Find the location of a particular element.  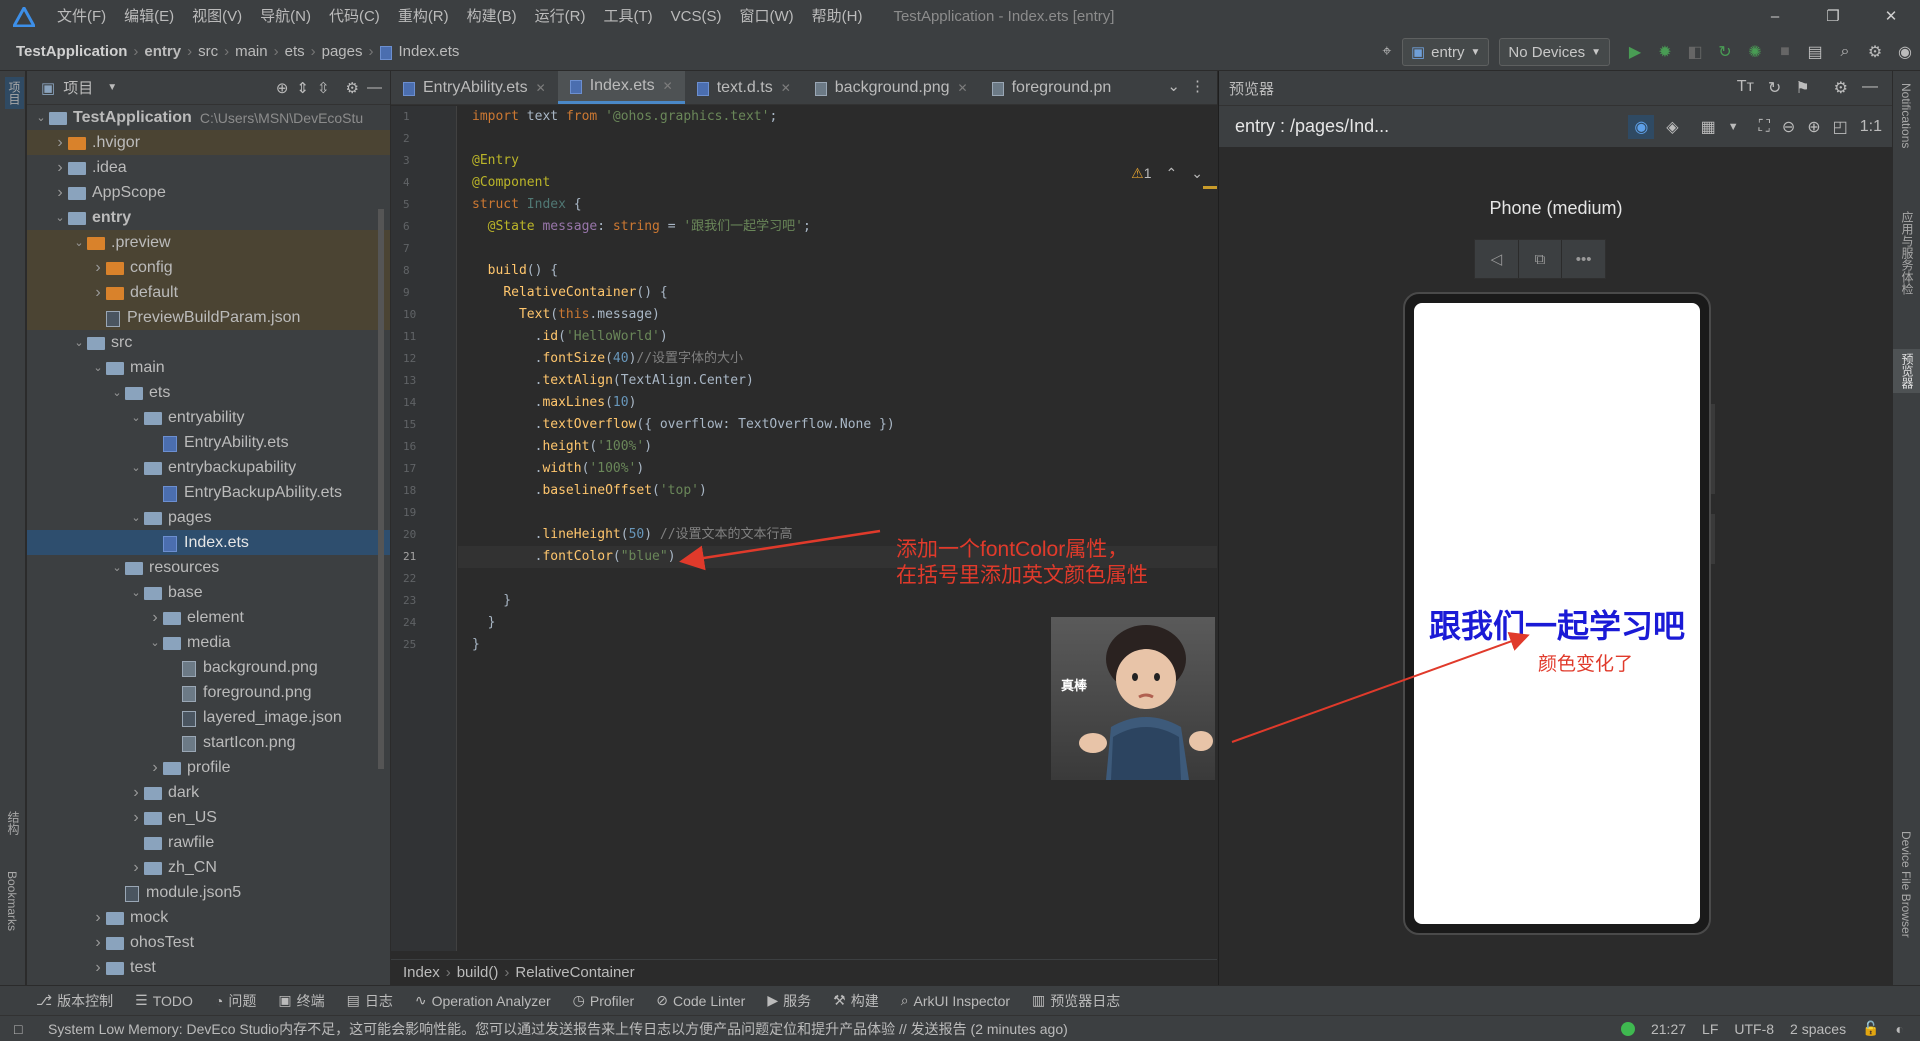

code-line: .fontSize(40)//设置字体的大小 is located at coordinates (837, 359).